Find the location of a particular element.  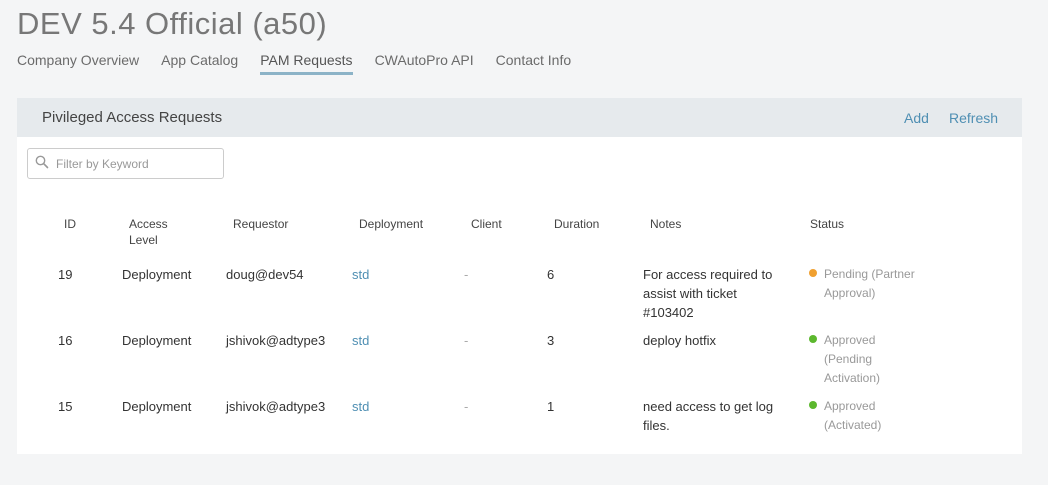

tab-pam-requests: PAM Requests is located at coordinates (306, 63).